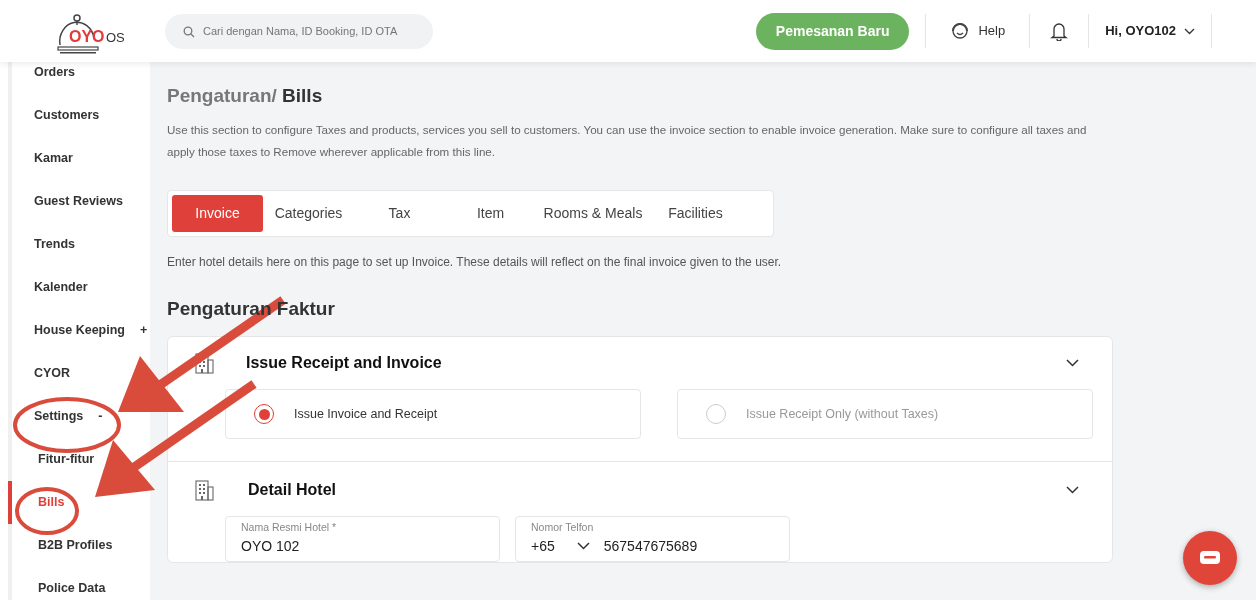  I want to click on sidebar-item: Bills, so click(51, 502).